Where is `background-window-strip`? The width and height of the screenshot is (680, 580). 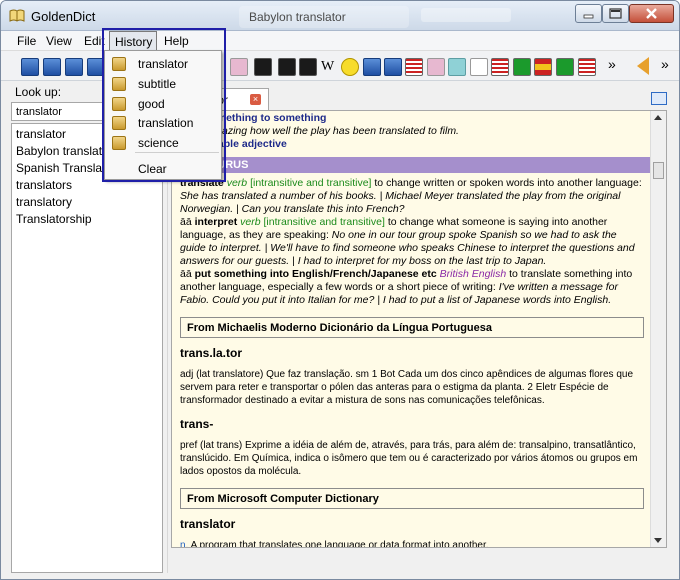
background-window-strip is located at coordinates (466, 15).